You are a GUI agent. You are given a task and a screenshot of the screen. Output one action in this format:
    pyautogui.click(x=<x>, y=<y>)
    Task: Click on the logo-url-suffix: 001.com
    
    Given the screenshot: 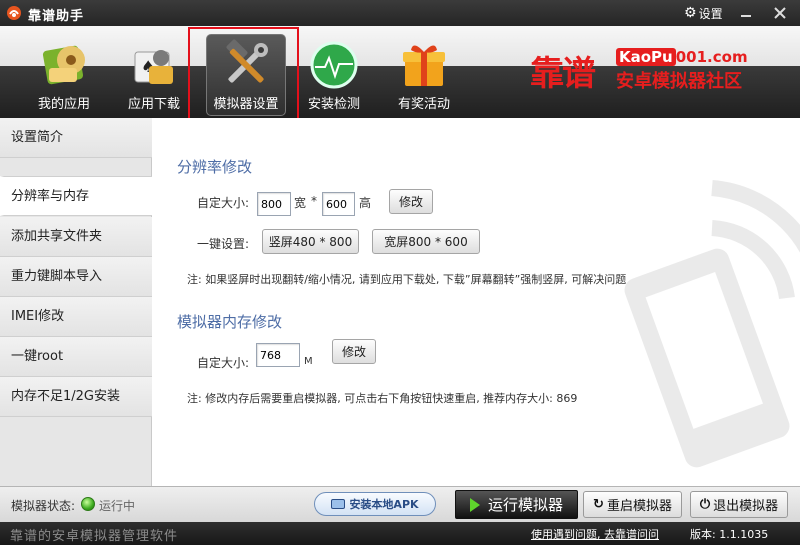 What is the action you would take?
    pyautogui.click(x=711, y=57)
    